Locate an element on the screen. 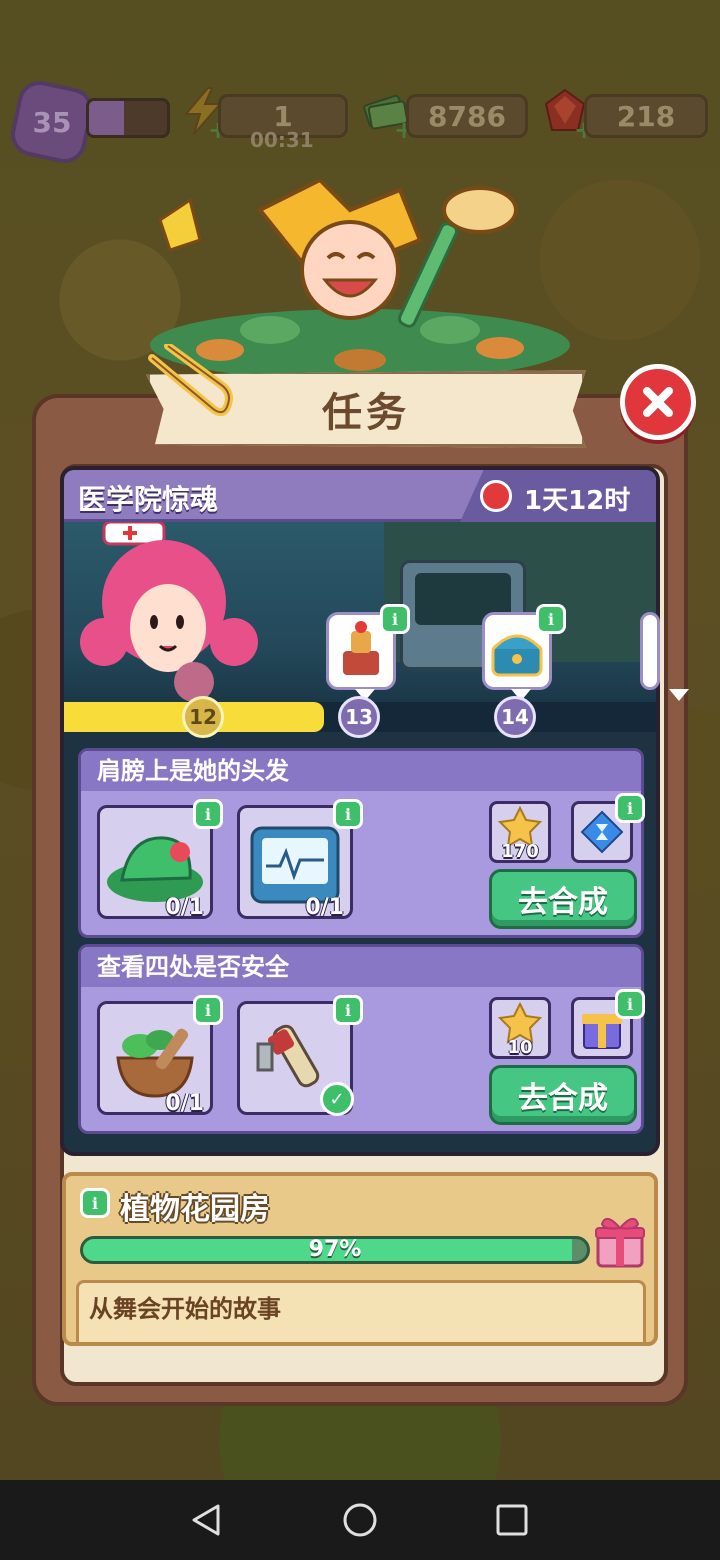 Image resolution: width=720 pixels, height=1560 pixels. gems-counter: 218 is located at coordinates (646, 116).